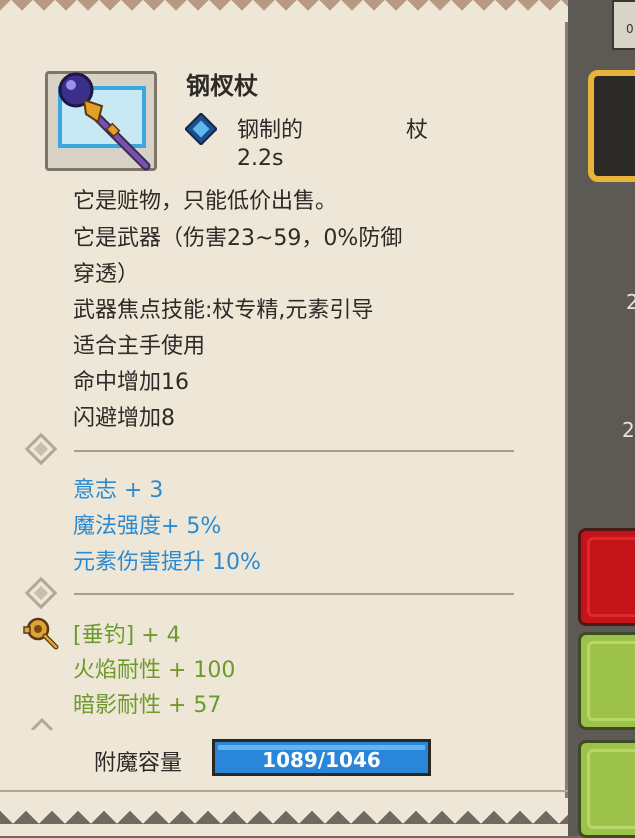 This screenshot has width=635, height=838. I want to click on property-line: 命中增加16, so click(131, 382).